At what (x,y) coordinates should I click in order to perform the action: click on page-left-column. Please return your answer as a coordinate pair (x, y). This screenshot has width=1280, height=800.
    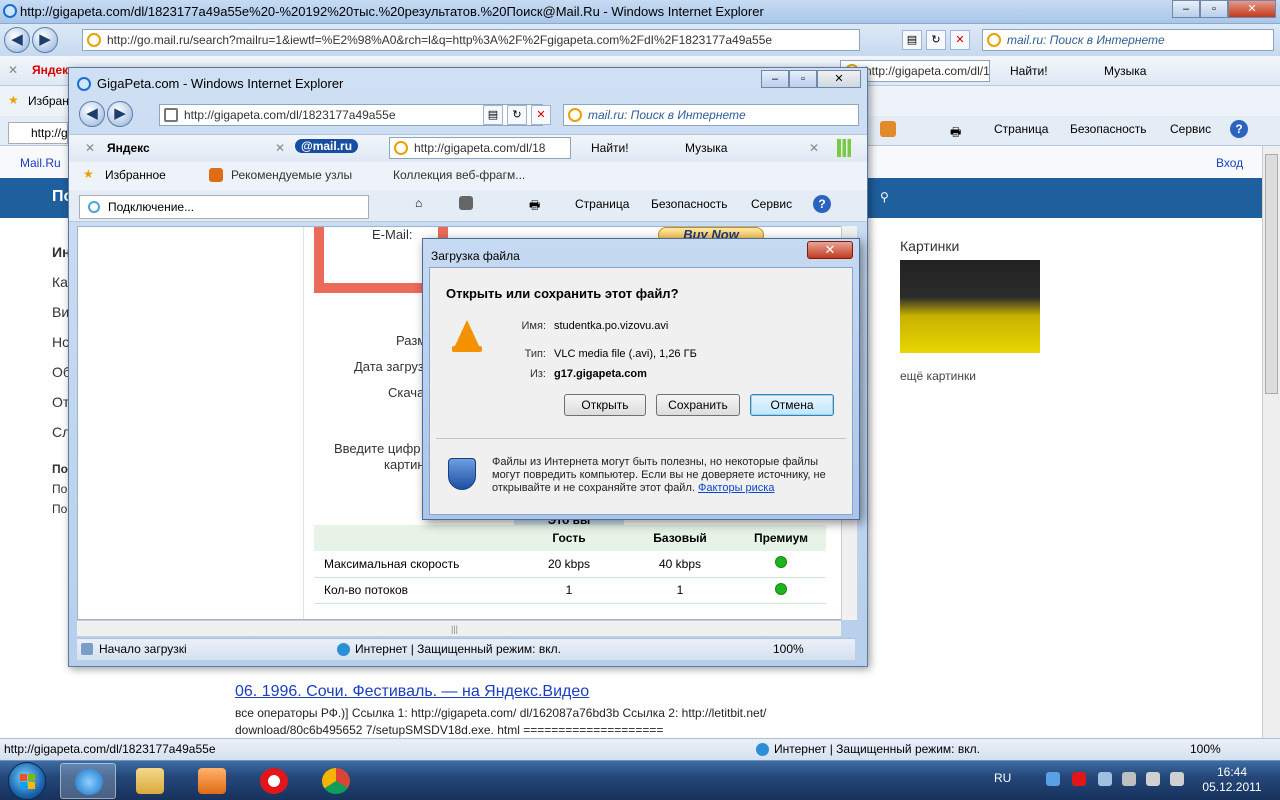
    Looking at the image, I should click on (191, 423).